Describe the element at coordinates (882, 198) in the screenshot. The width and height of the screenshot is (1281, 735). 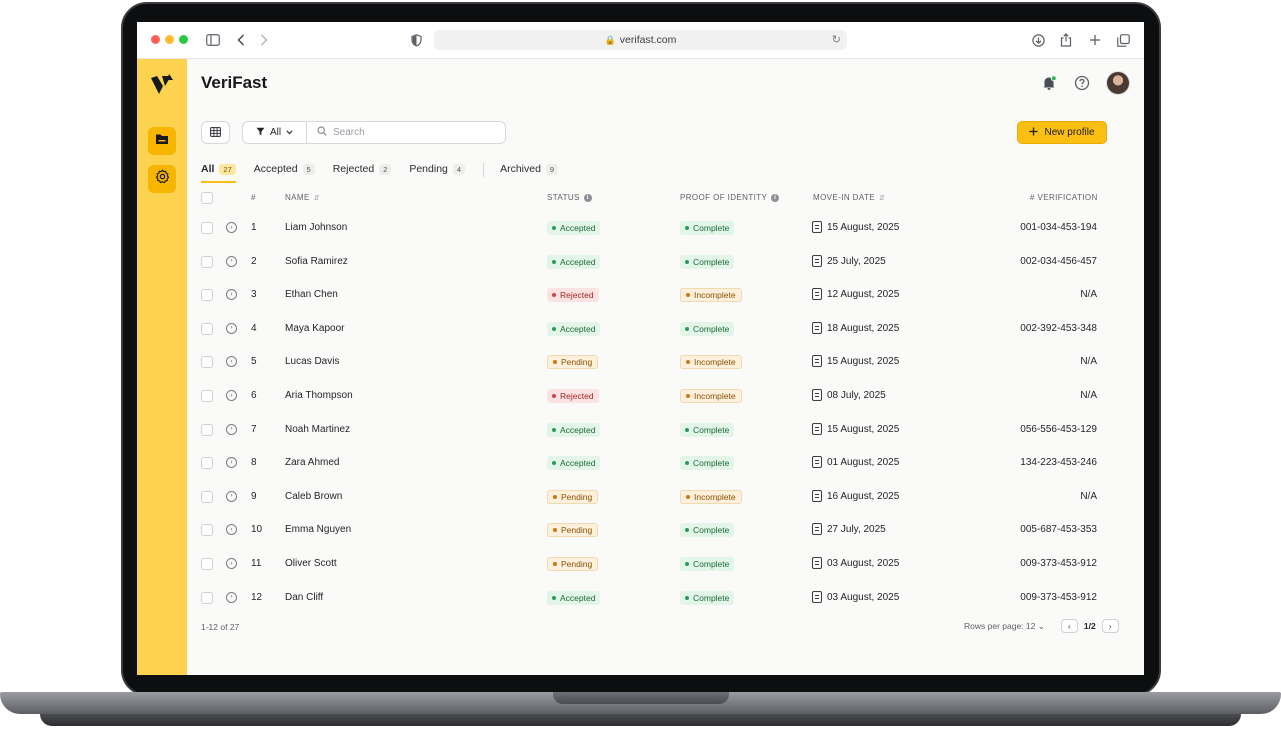
I see `sort-icon: ⇵` at that location.